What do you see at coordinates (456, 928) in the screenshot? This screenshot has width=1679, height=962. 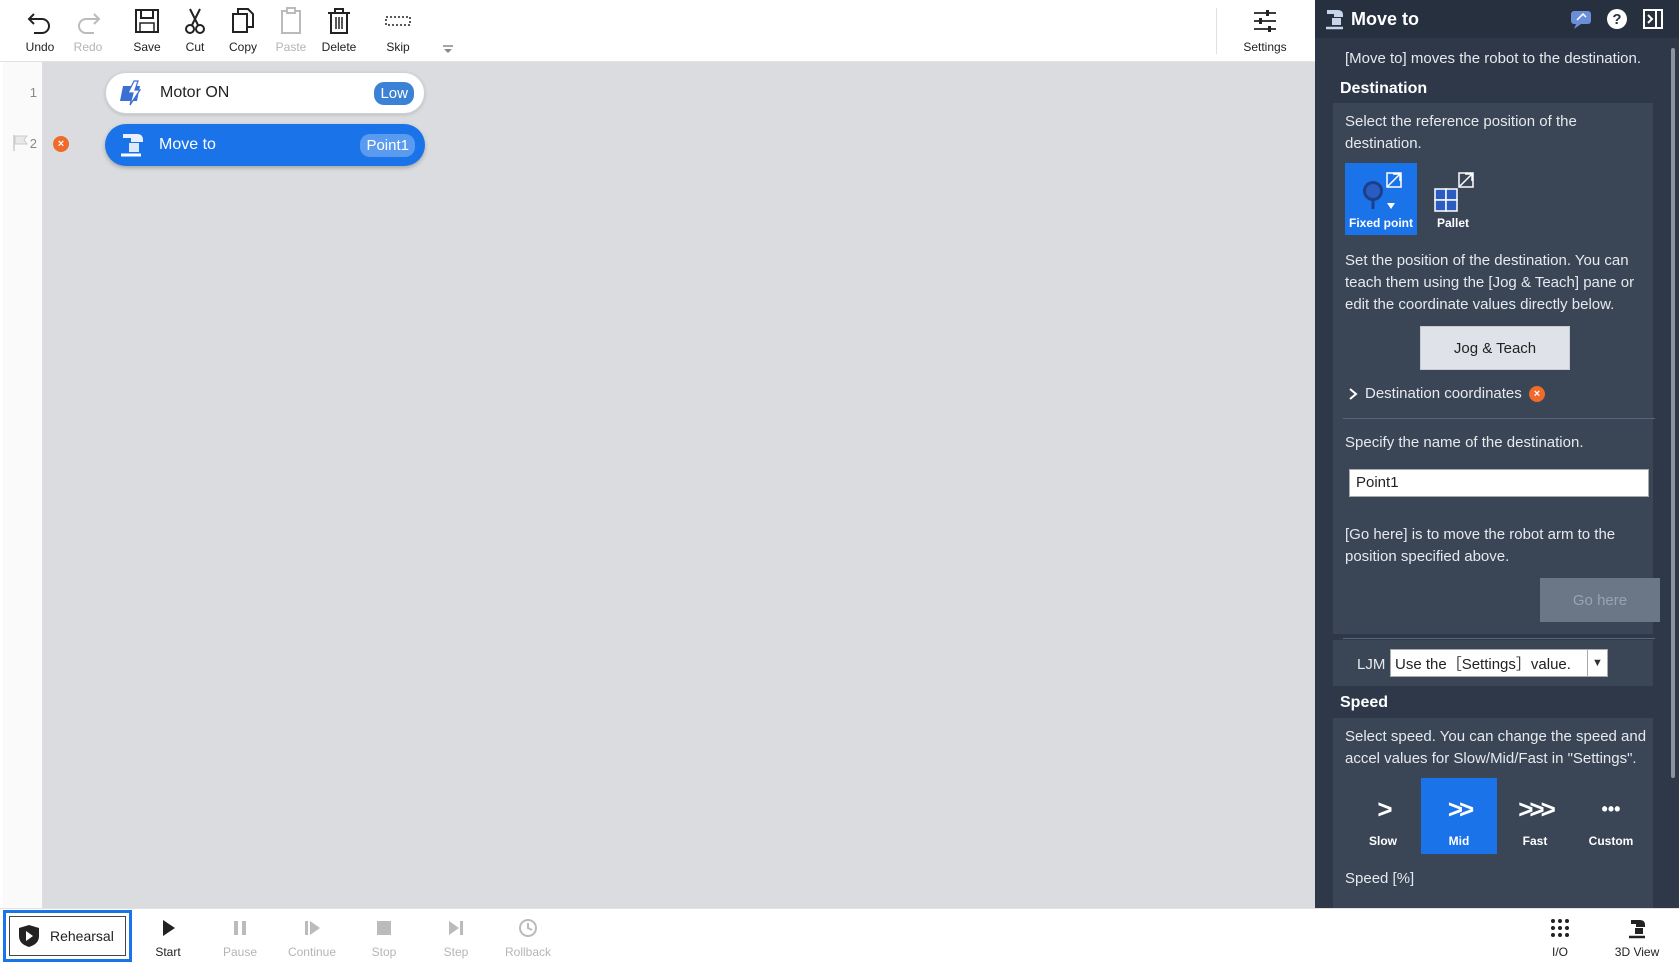 I see `step-icon` at bounding box center [456, 928].